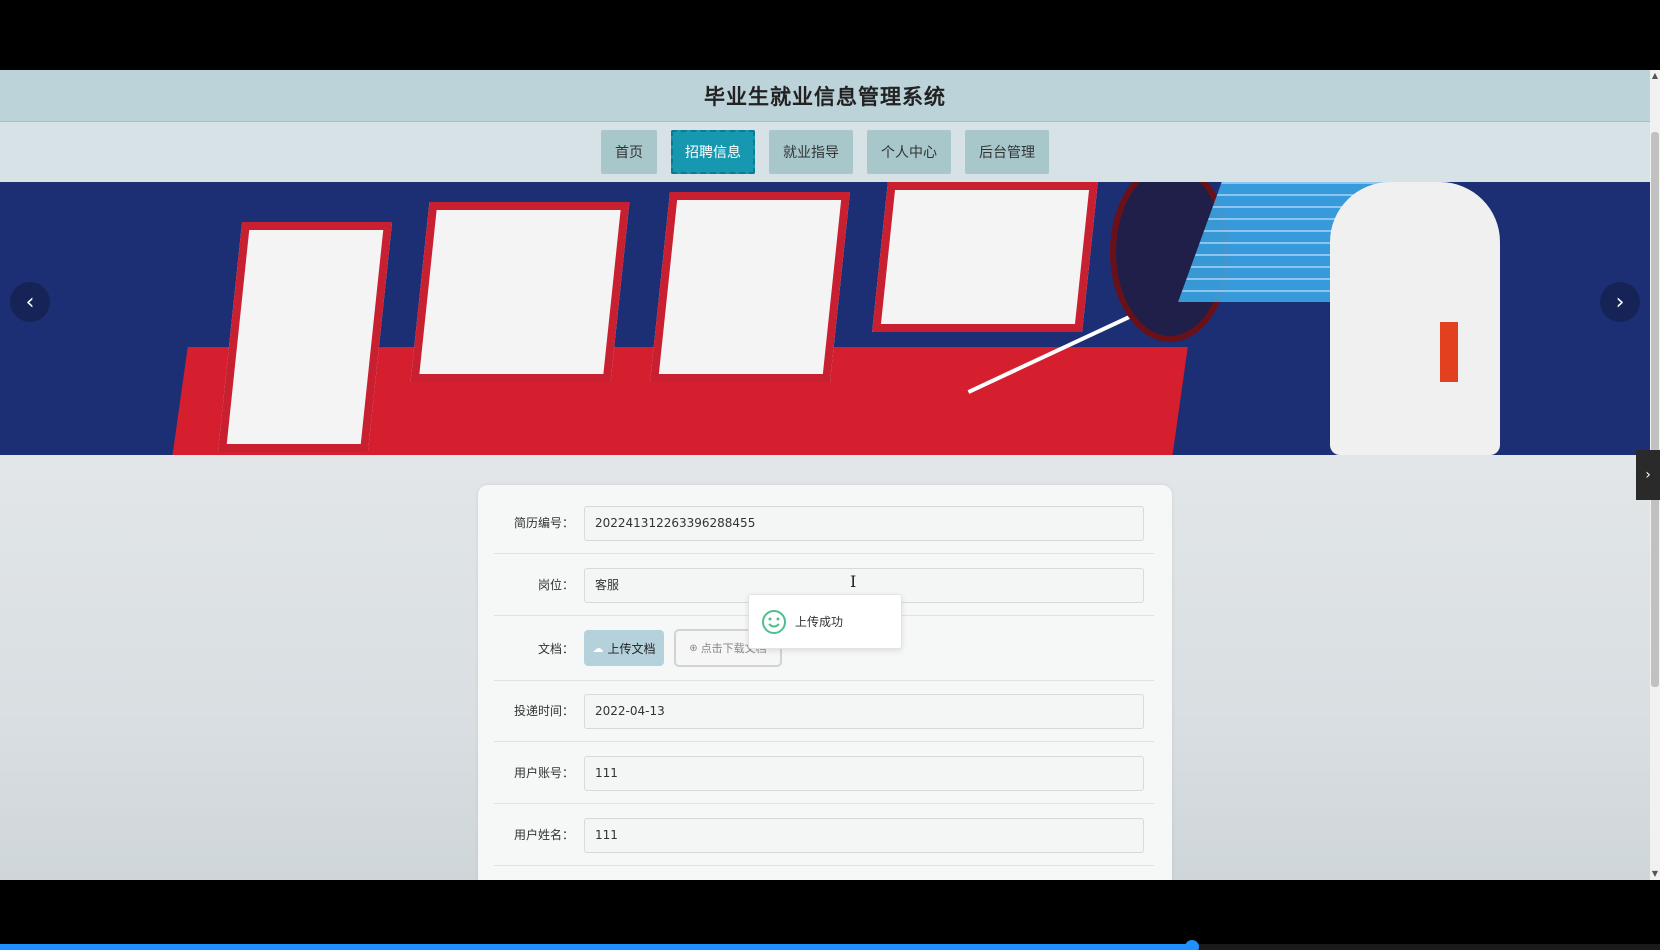 The image size is (1660, 950). I want to click on nav-item-home: 首页, so click(629, 152).